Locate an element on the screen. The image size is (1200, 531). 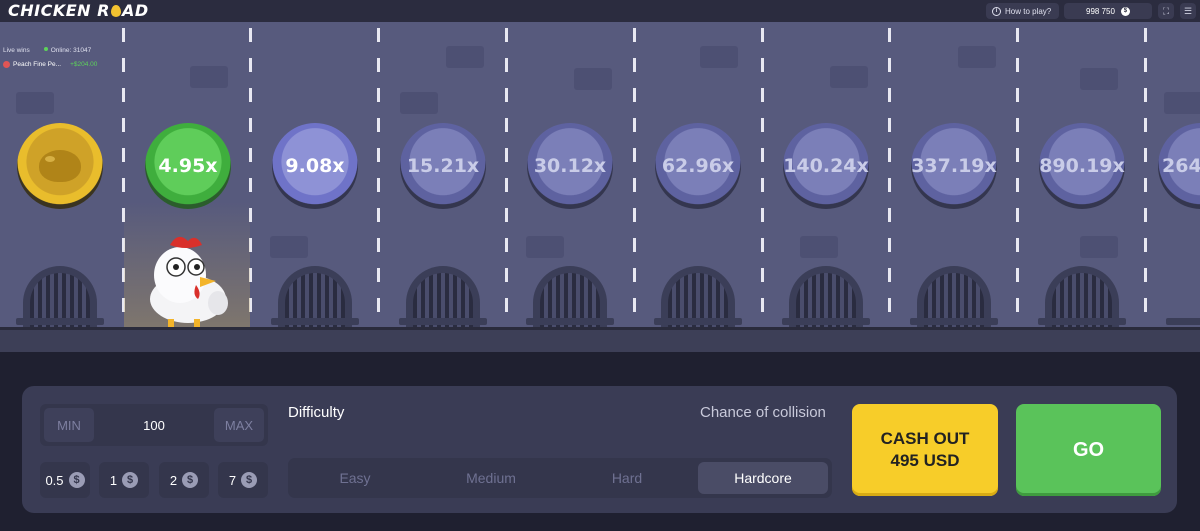
roast-chicken-coin is located at coordinates (60, 166).